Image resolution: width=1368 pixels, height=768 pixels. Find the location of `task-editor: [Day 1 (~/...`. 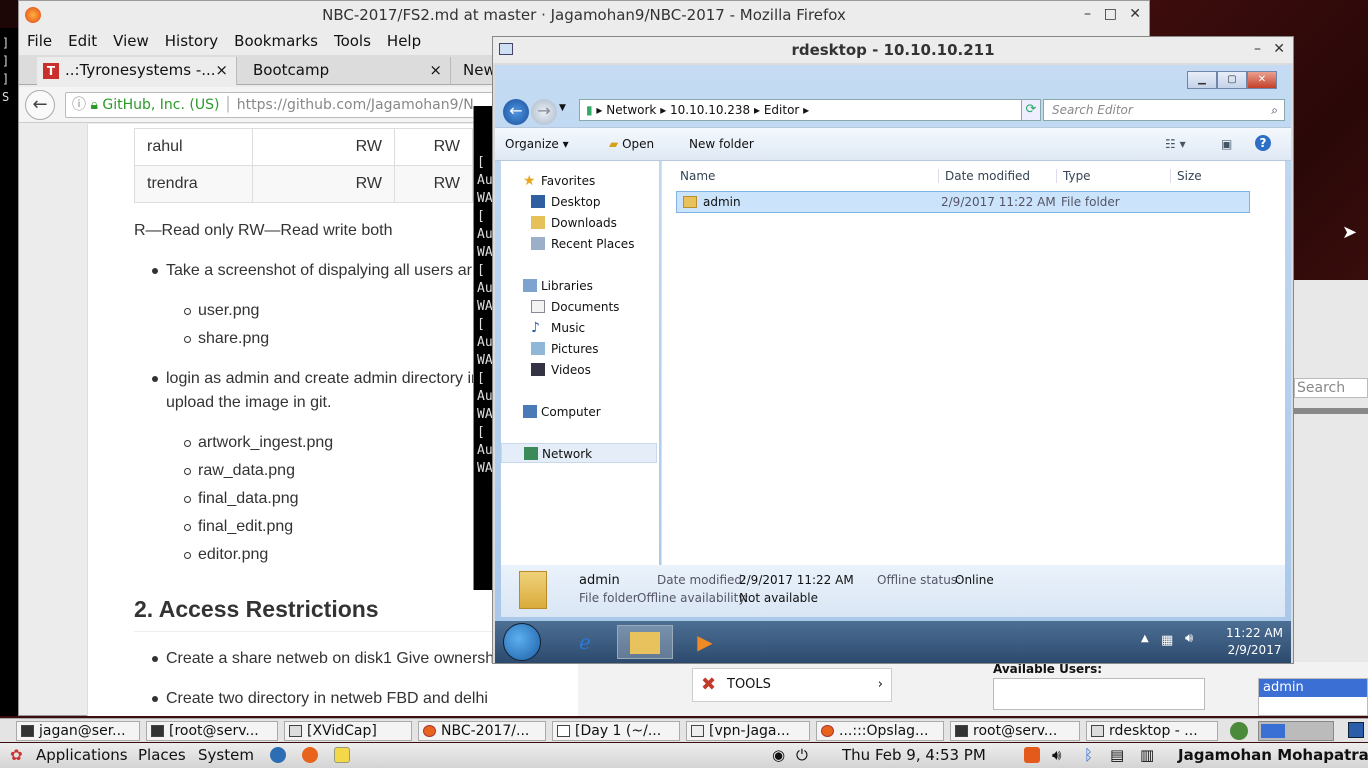

task-editor: [Day 1 (~/... is located at coordinates (616, 731).